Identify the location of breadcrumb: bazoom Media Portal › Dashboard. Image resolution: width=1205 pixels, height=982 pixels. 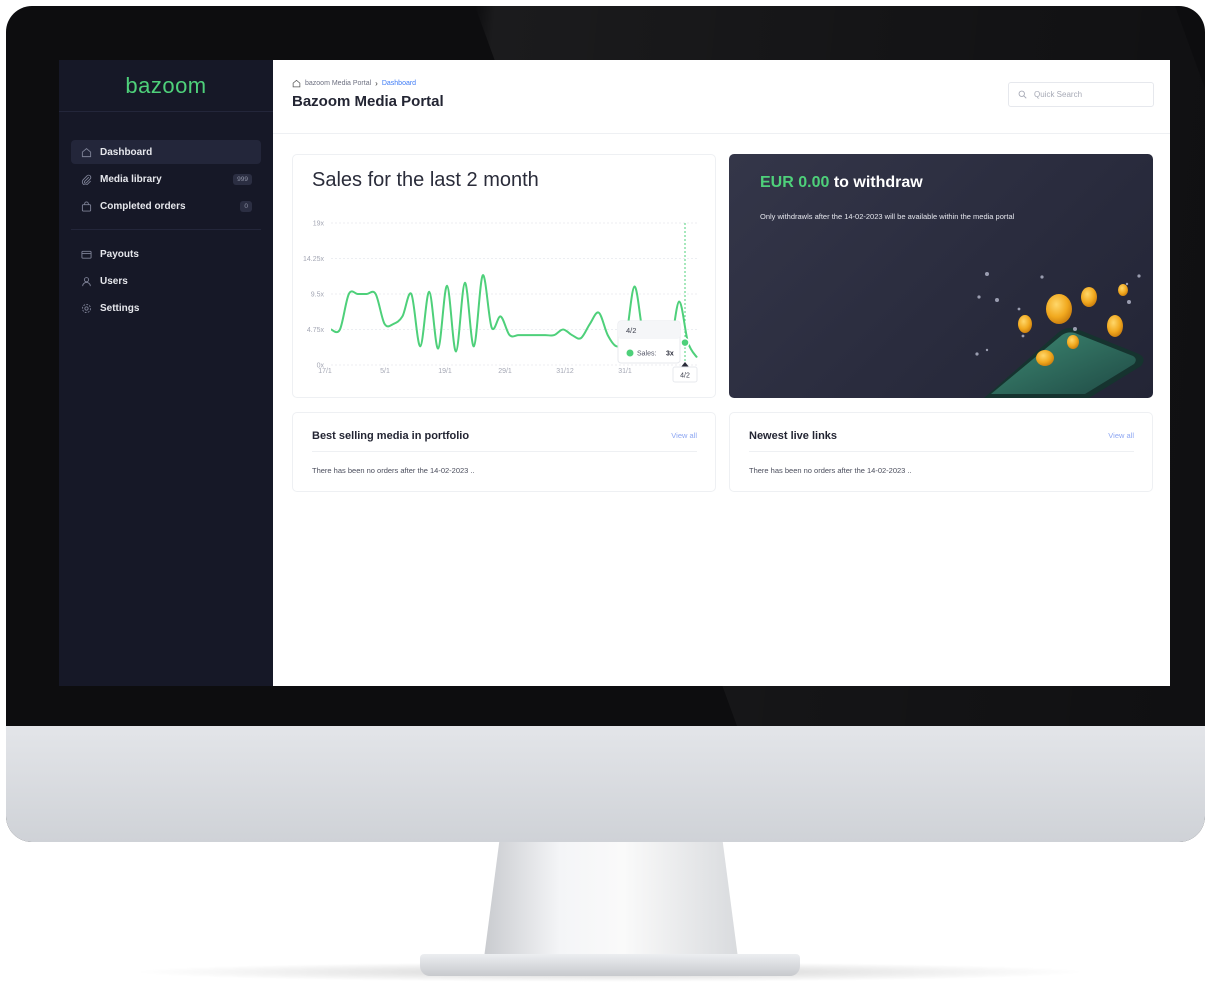
(354, 83).